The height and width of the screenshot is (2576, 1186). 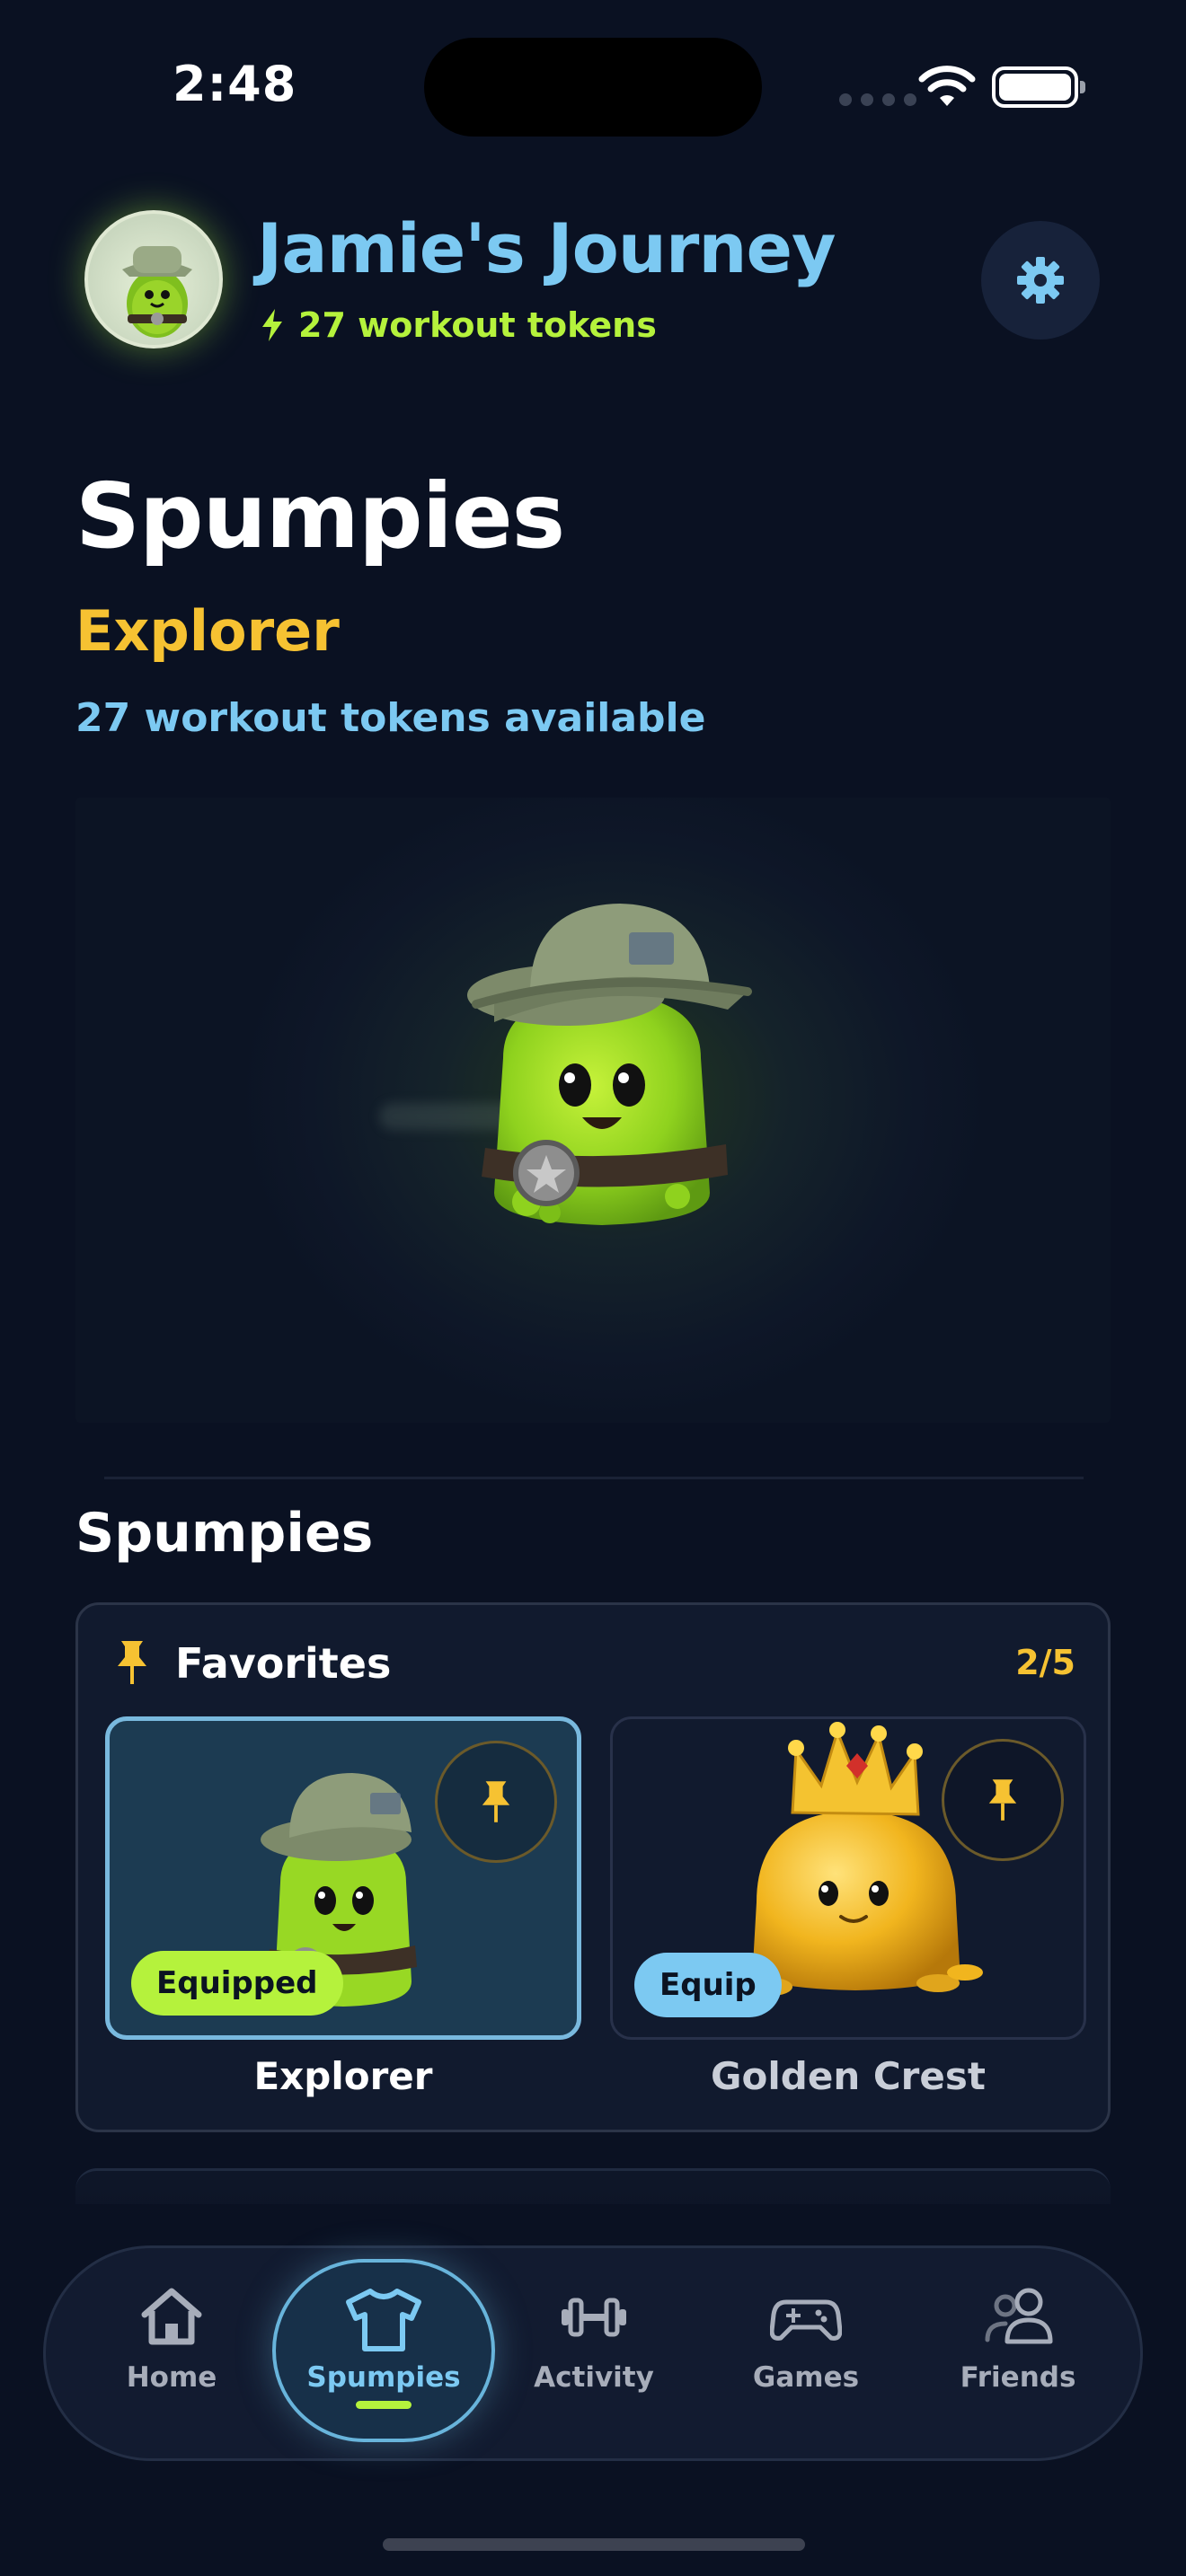 What do you see at coordinates (171, 2377) in the screenshot?
I see `tab-home-label: Home` at bounding box center [171, 2377].